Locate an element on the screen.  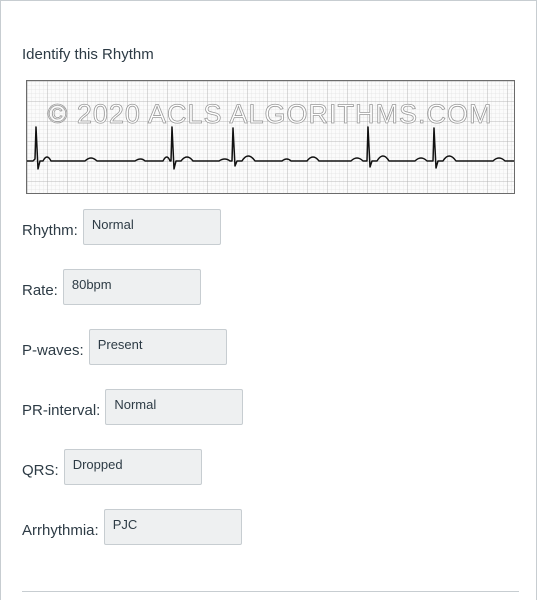
p-waves-label: P-waves: is located at coordinates (53, 350).